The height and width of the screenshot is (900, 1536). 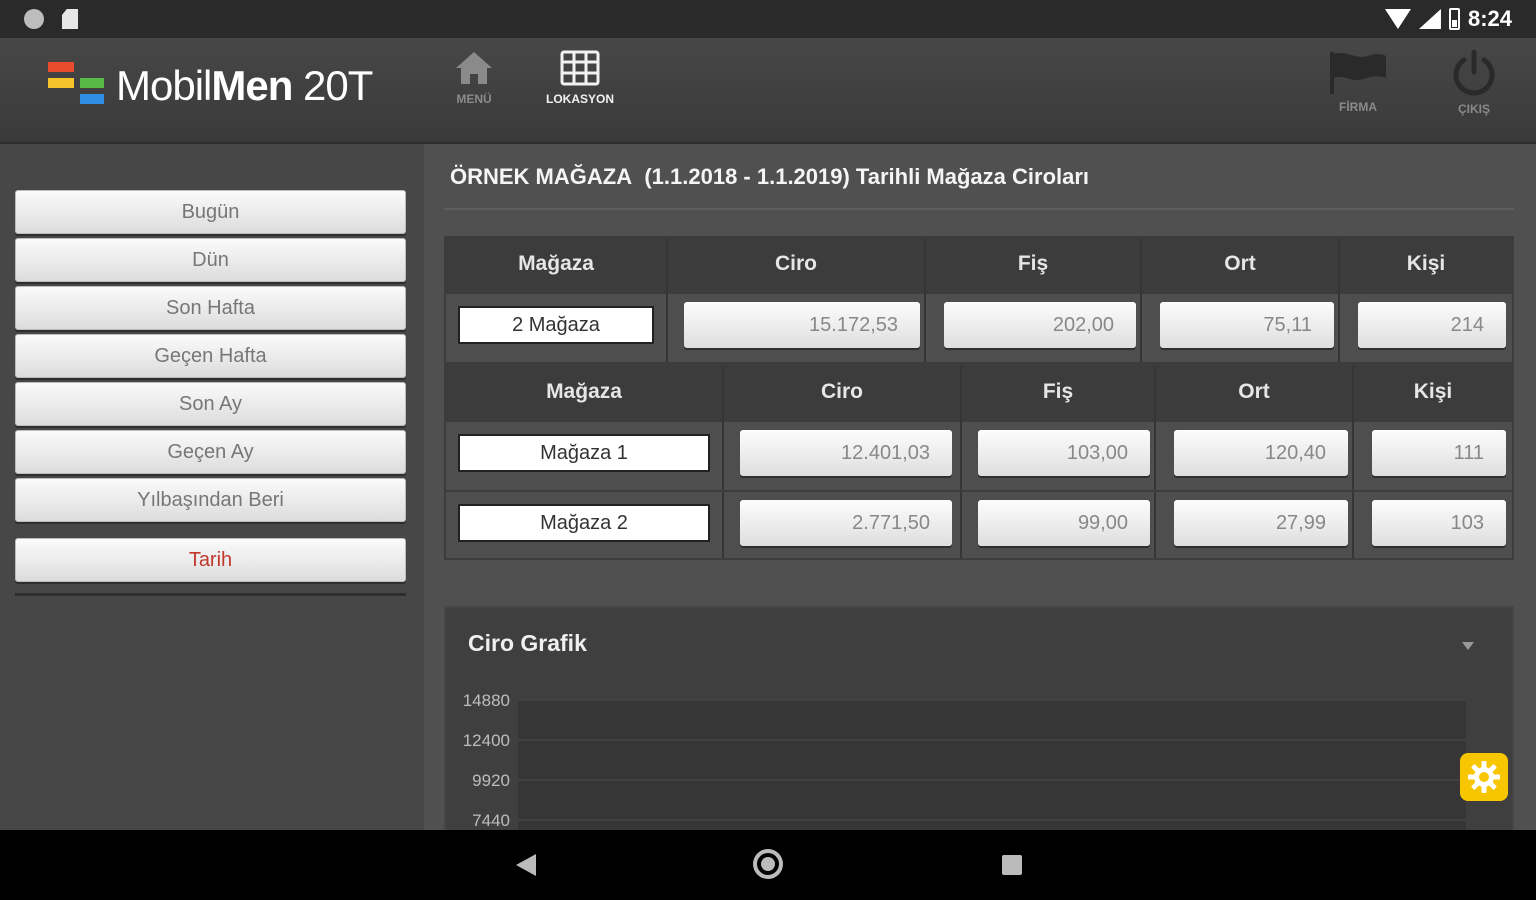 What do you see at coordinates (210, 500) in the screenshot?
I see `sidebar-item-yilbasindan-beri: Yılbaşından Beri` at bounding box center [210, 500].